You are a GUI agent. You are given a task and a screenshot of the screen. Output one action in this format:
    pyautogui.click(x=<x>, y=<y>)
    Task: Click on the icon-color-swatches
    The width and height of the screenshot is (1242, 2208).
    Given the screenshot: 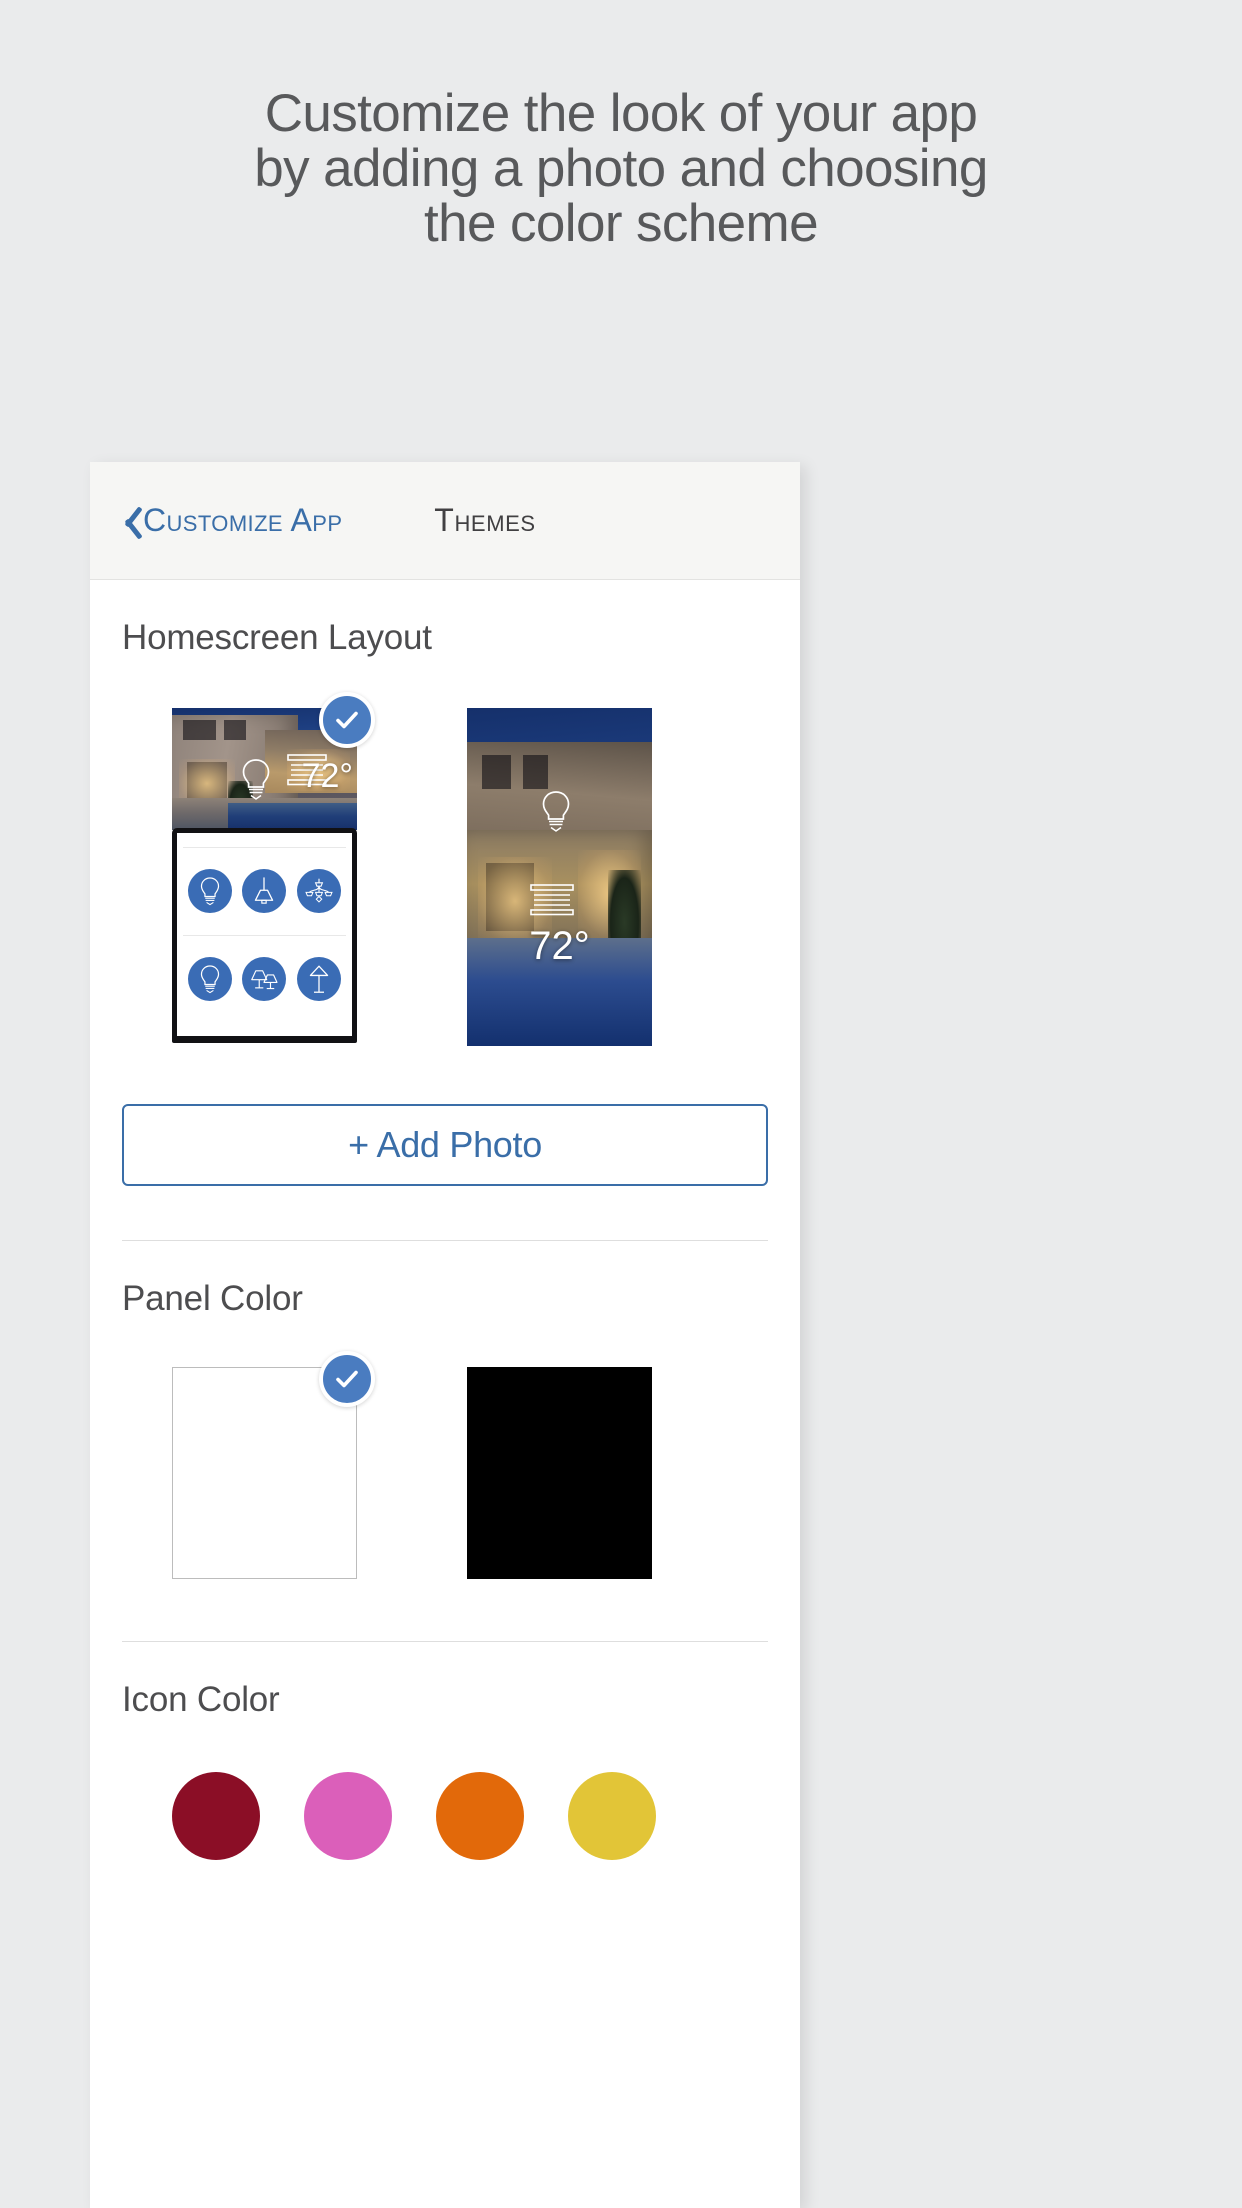 What is the action you would take?
    pyautogui.click(x=445, y=1790)
    